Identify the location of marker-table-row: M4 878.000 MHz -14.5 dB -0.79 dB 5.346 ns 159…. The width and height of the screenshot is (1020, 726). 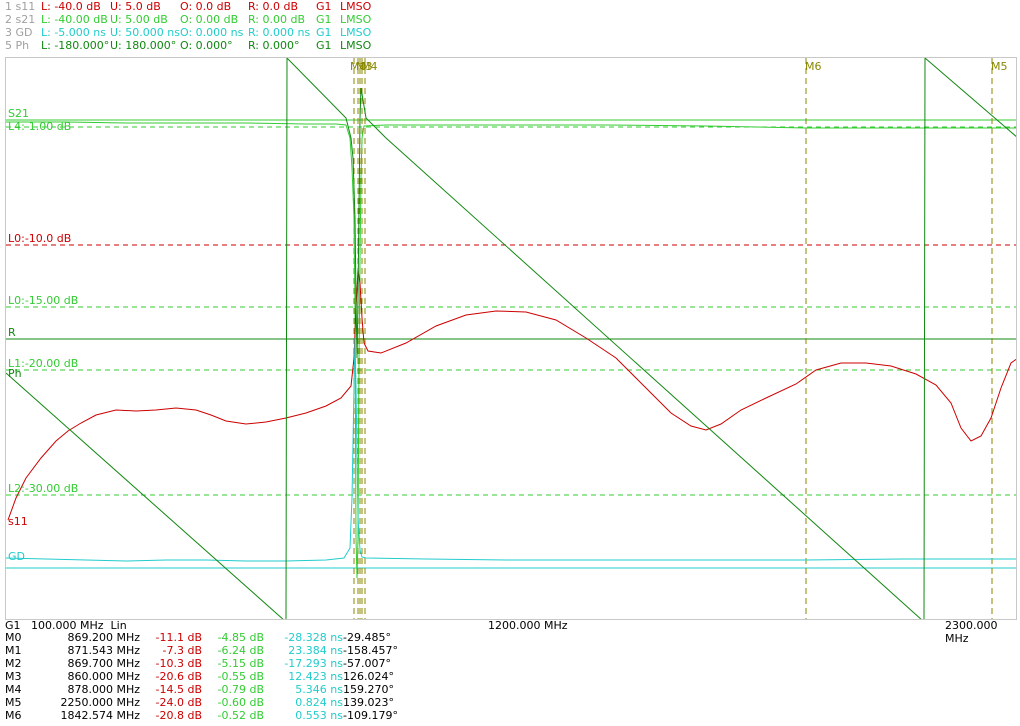
(510, 689).